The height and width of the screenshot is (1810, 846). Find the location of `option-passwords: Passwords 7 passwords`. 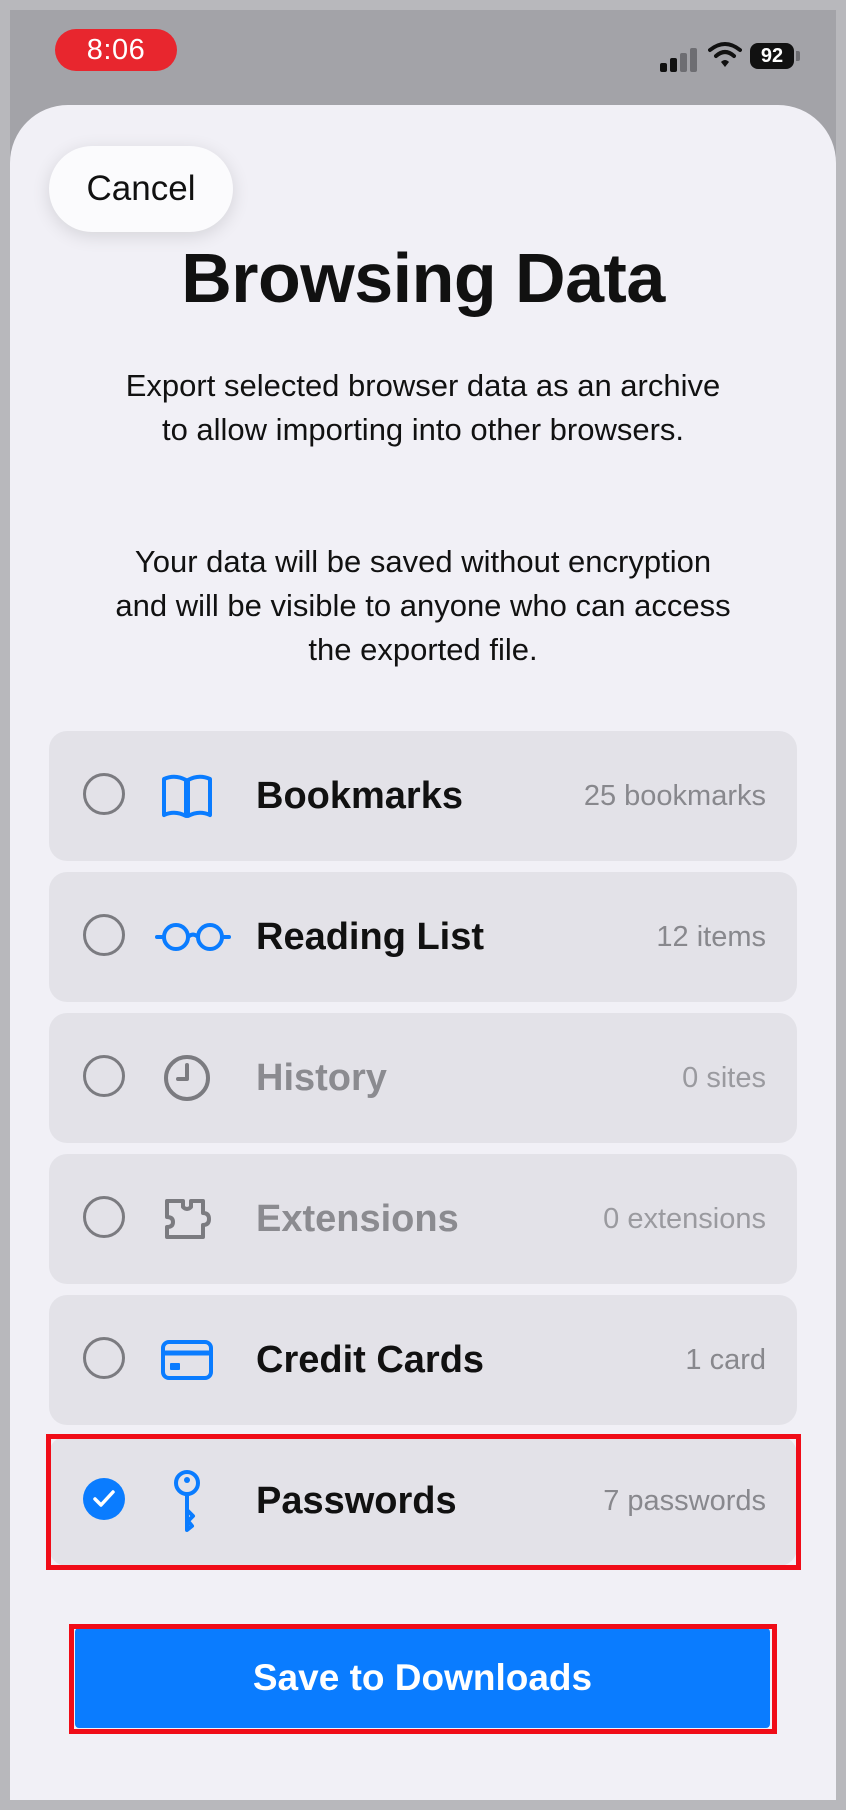

option-passwords: Passwords 7 passwords is located at coordinates (423, 1501).